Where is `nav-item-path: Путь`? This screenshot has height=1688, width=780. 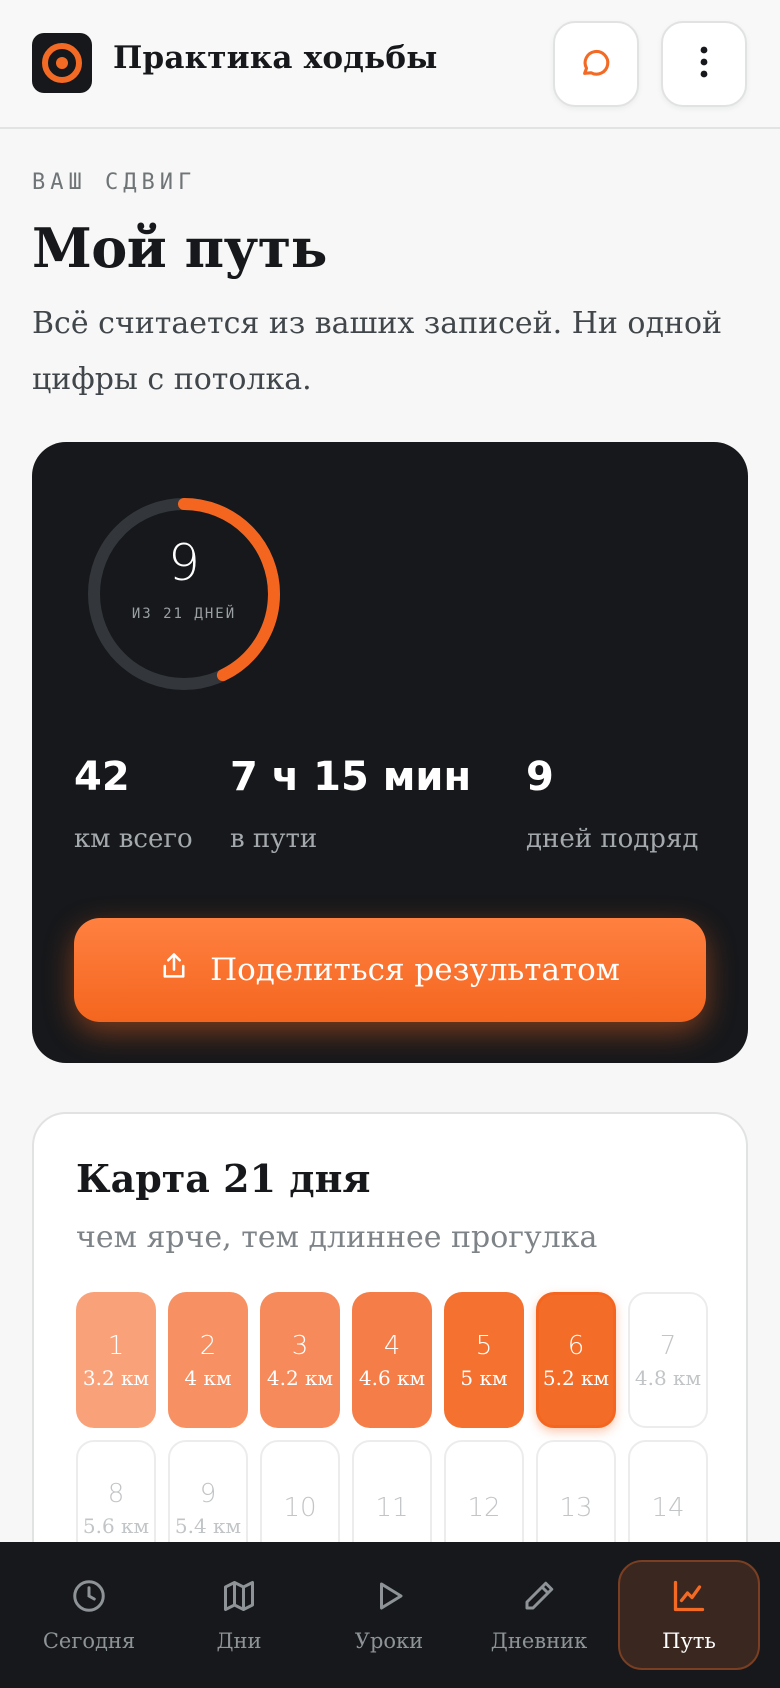 nav-item-path: Путь is located at coordinates (689, 1615).